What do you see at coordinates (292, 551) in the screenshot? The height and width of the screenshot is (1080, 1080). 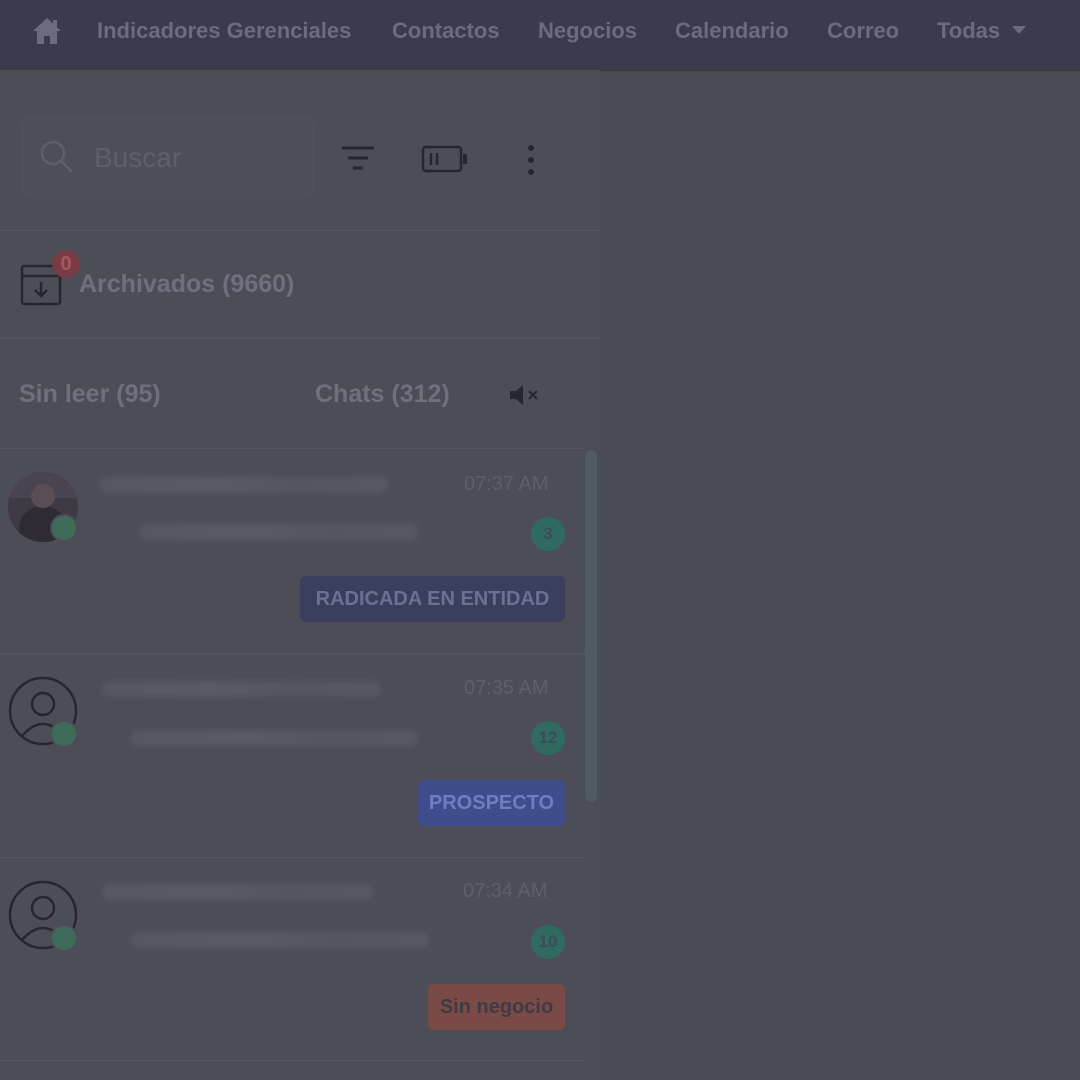 I see `chat-list-item: 07:37 AM 3 RADICADA EN ENTIDAD` at bounding box center [292, 551].